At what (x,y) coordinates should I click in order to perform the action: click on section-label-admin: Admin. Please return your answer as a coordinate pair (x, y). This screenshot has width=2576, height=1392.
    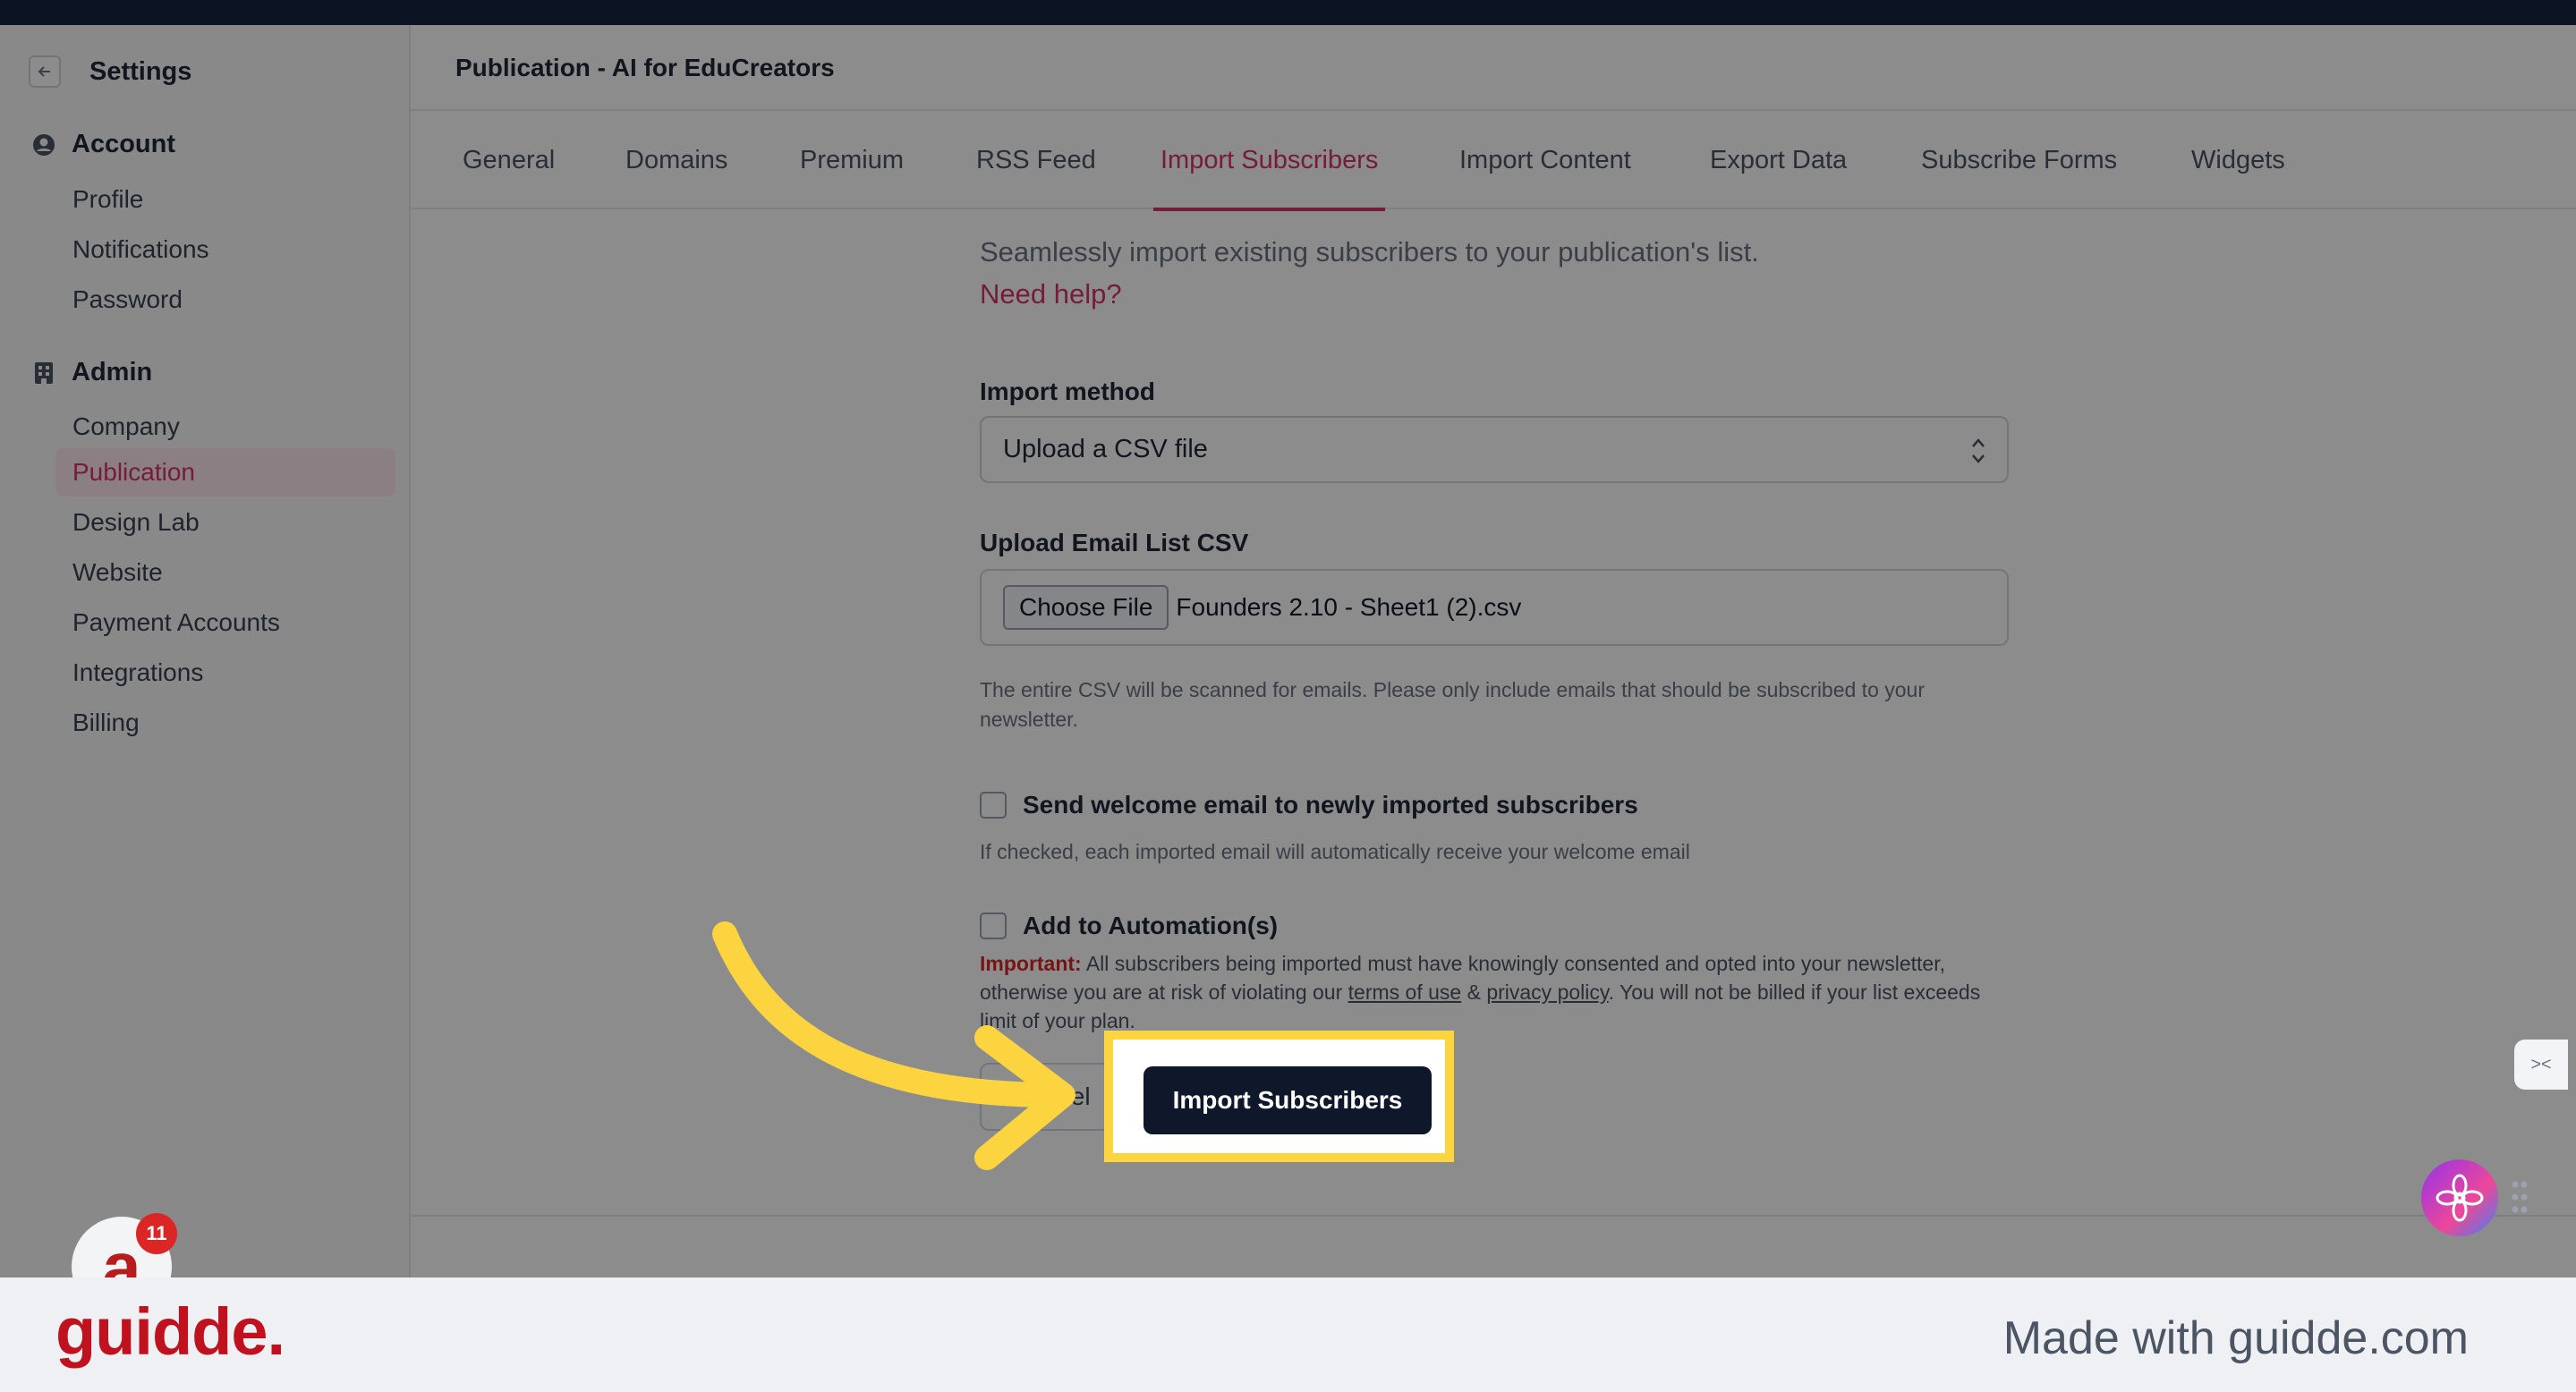
    Looking at the image, I should click on (112, 372).